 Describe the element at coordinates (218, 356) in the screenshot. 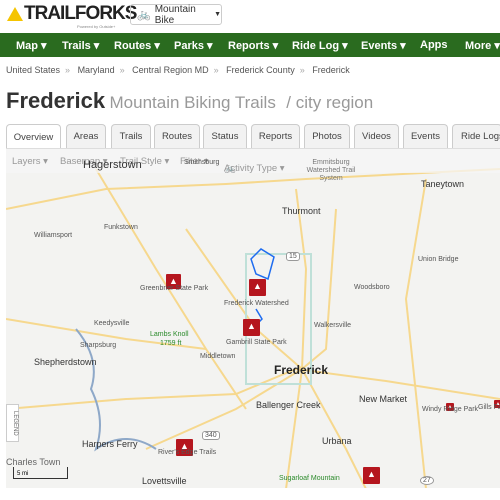

I see `place-label: Middletown` at that location.